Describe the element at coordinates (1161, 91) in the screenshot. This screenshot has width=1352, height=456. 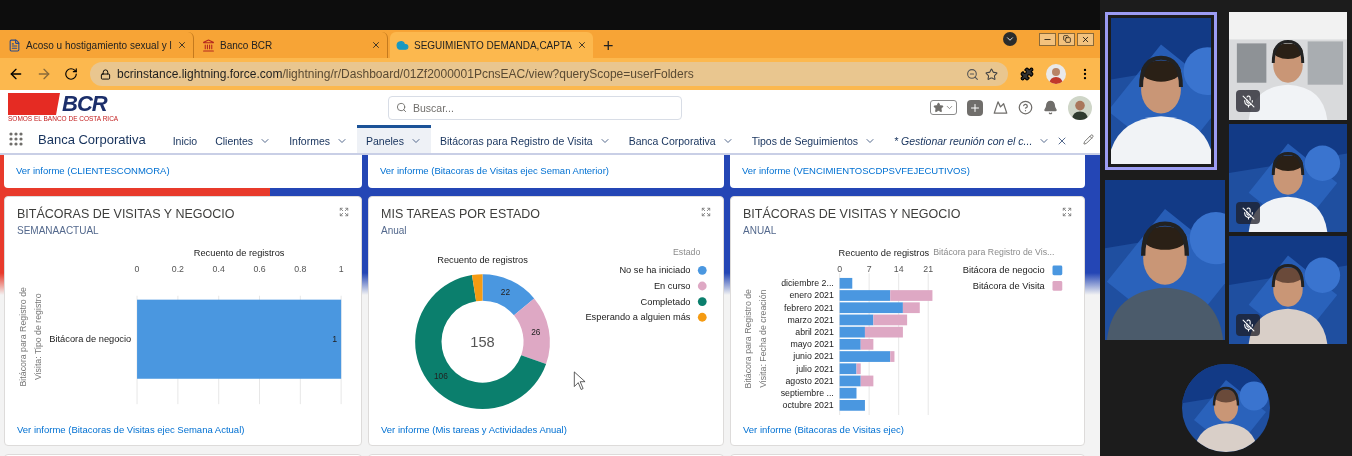
I see `video-tile` at that location.